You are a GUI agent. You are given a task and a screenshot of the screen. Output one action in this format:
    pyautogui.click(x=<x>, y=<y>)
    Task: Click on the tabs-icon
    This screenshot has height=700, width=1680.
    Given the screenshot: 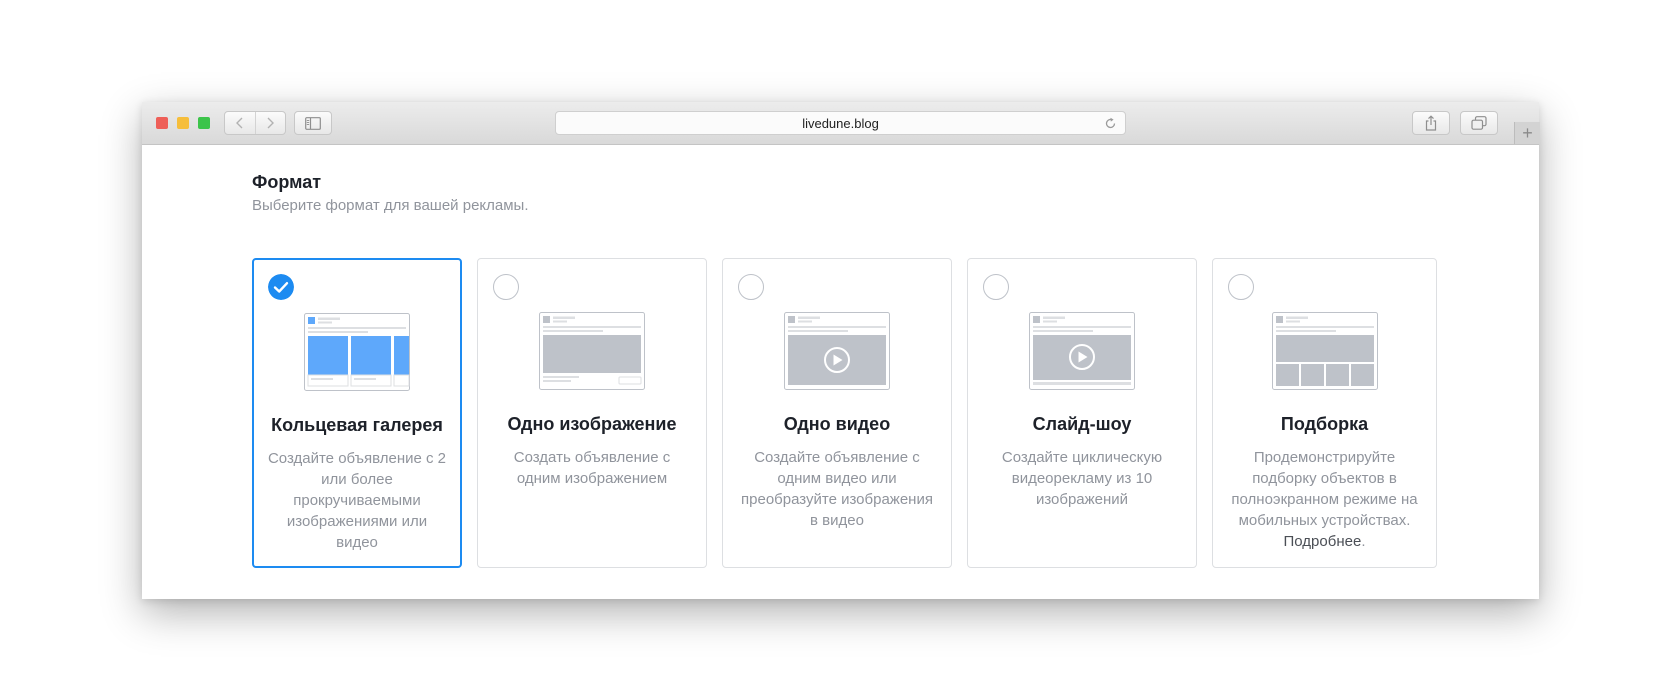 What is the action you would take?
    pyautogui.click(x=1479, y=123)
    